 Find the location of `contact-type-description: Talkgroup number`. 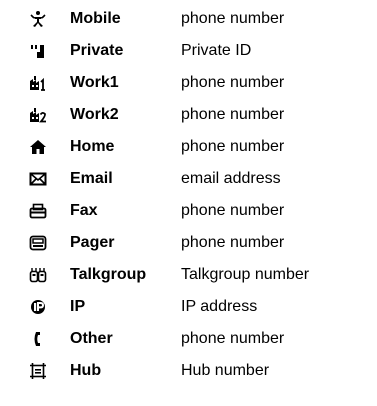

contact-type-description: Talkgroup number is located at coordinates (245, 274).